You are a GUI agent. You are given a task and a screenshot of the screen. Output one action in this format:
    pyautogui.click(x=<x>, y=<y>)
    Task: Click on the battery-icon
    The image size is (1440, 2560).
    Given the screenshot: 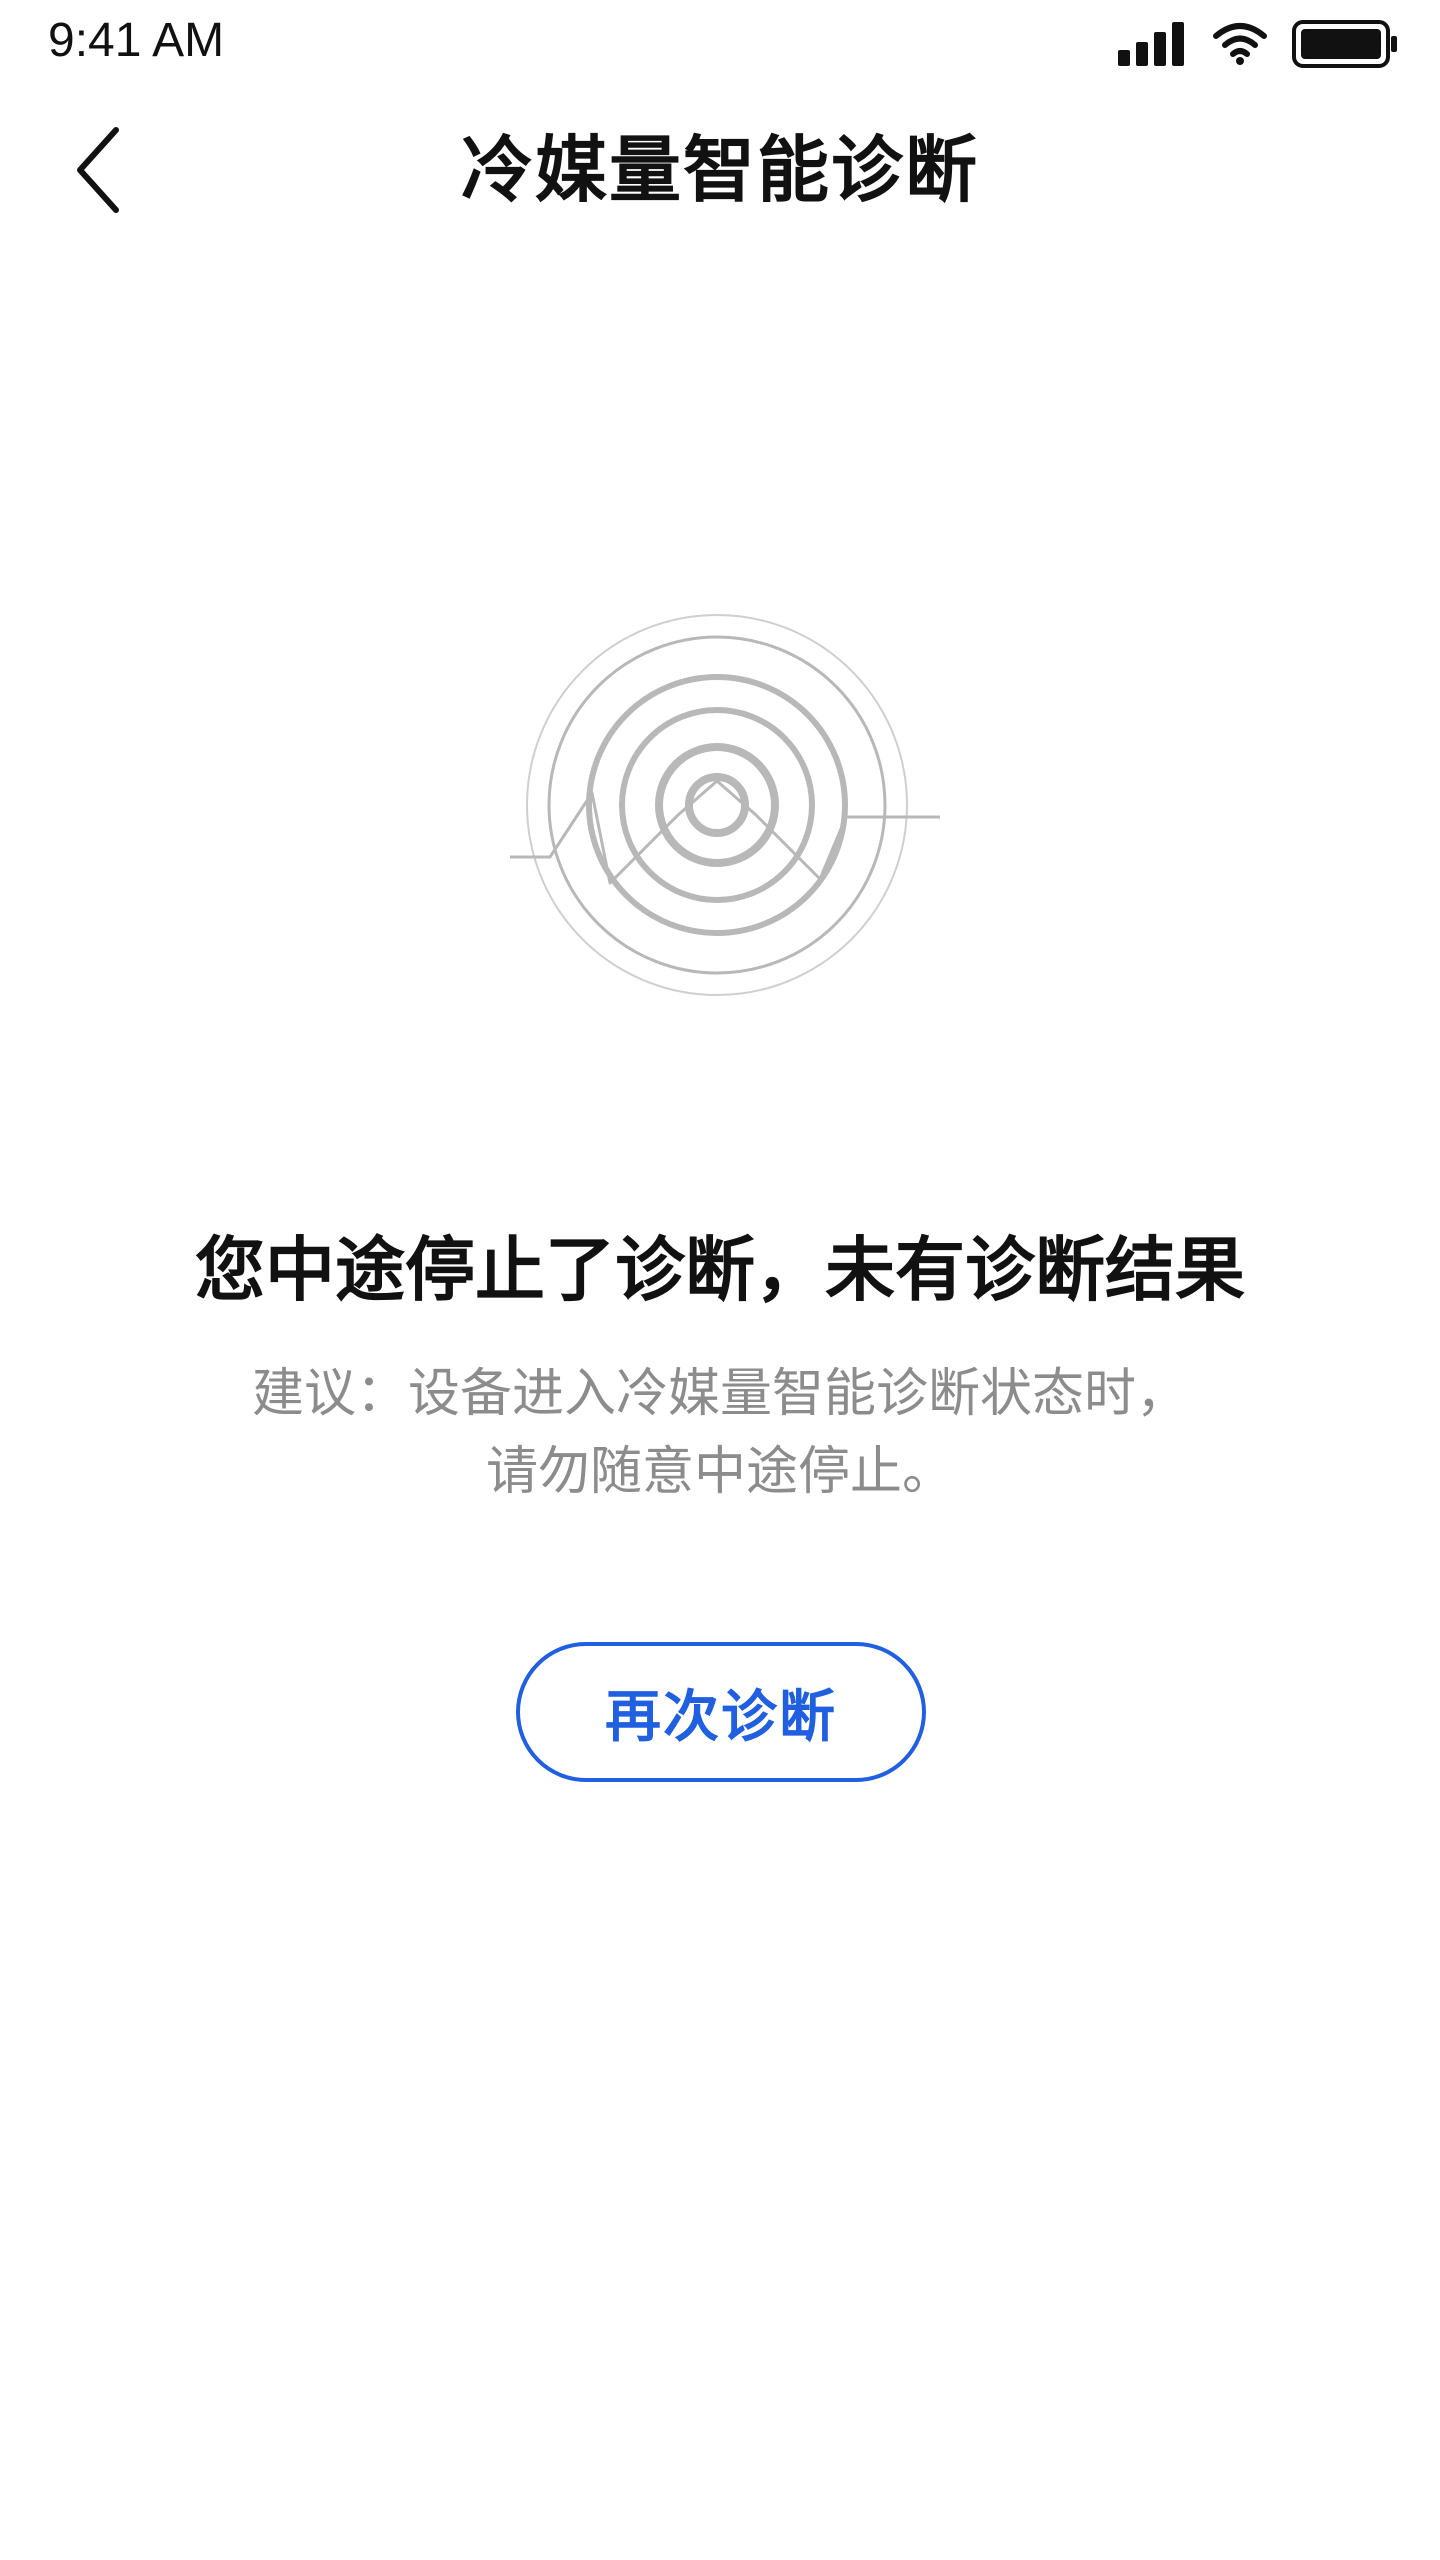 What is the action you would take?
    pyautogui.click(x=1344, y=44)
    